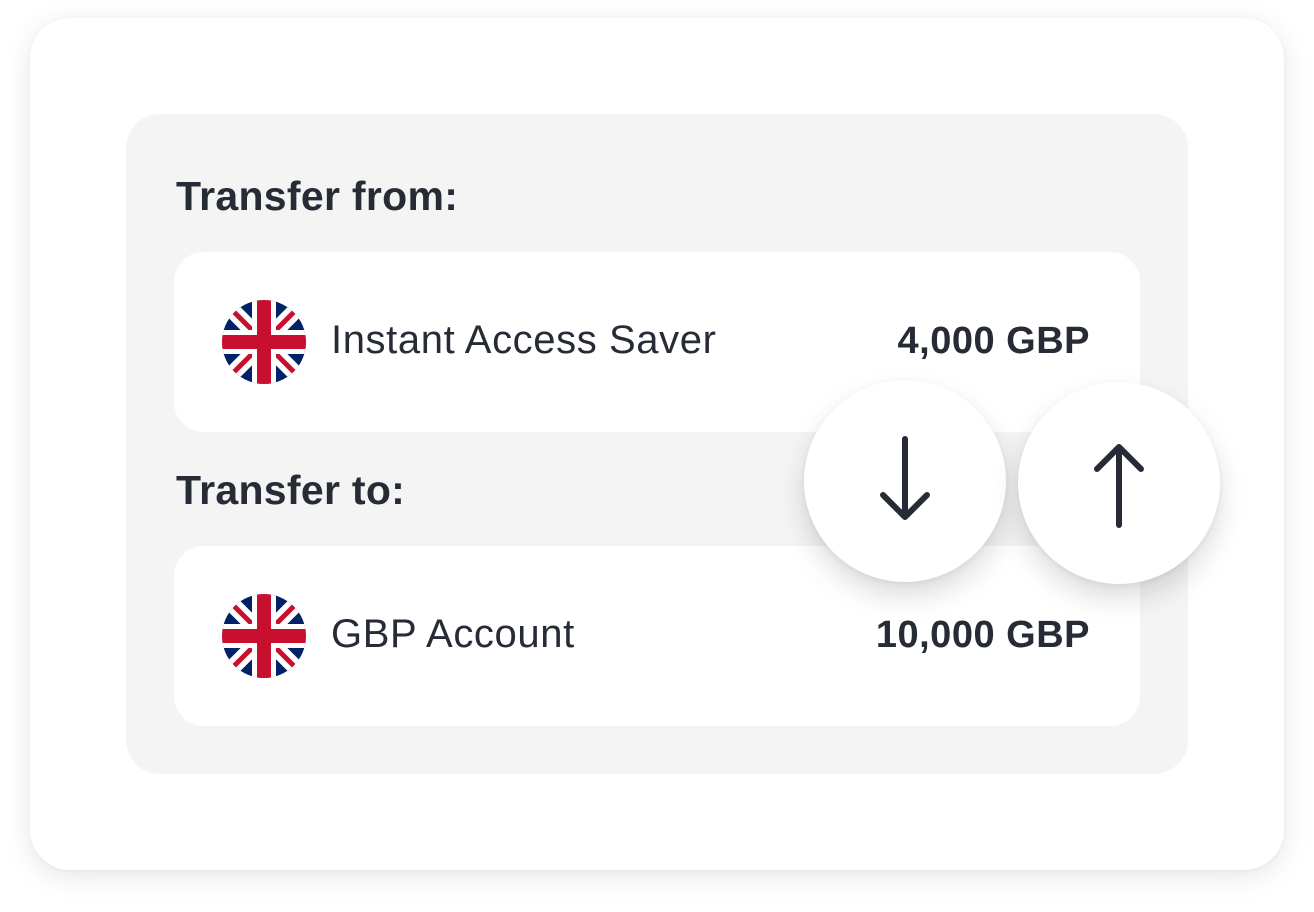  Describe the element at coordinates (993, 341) in the screenshot. I see `from-account-amount: 4,000 GBP` at that location.